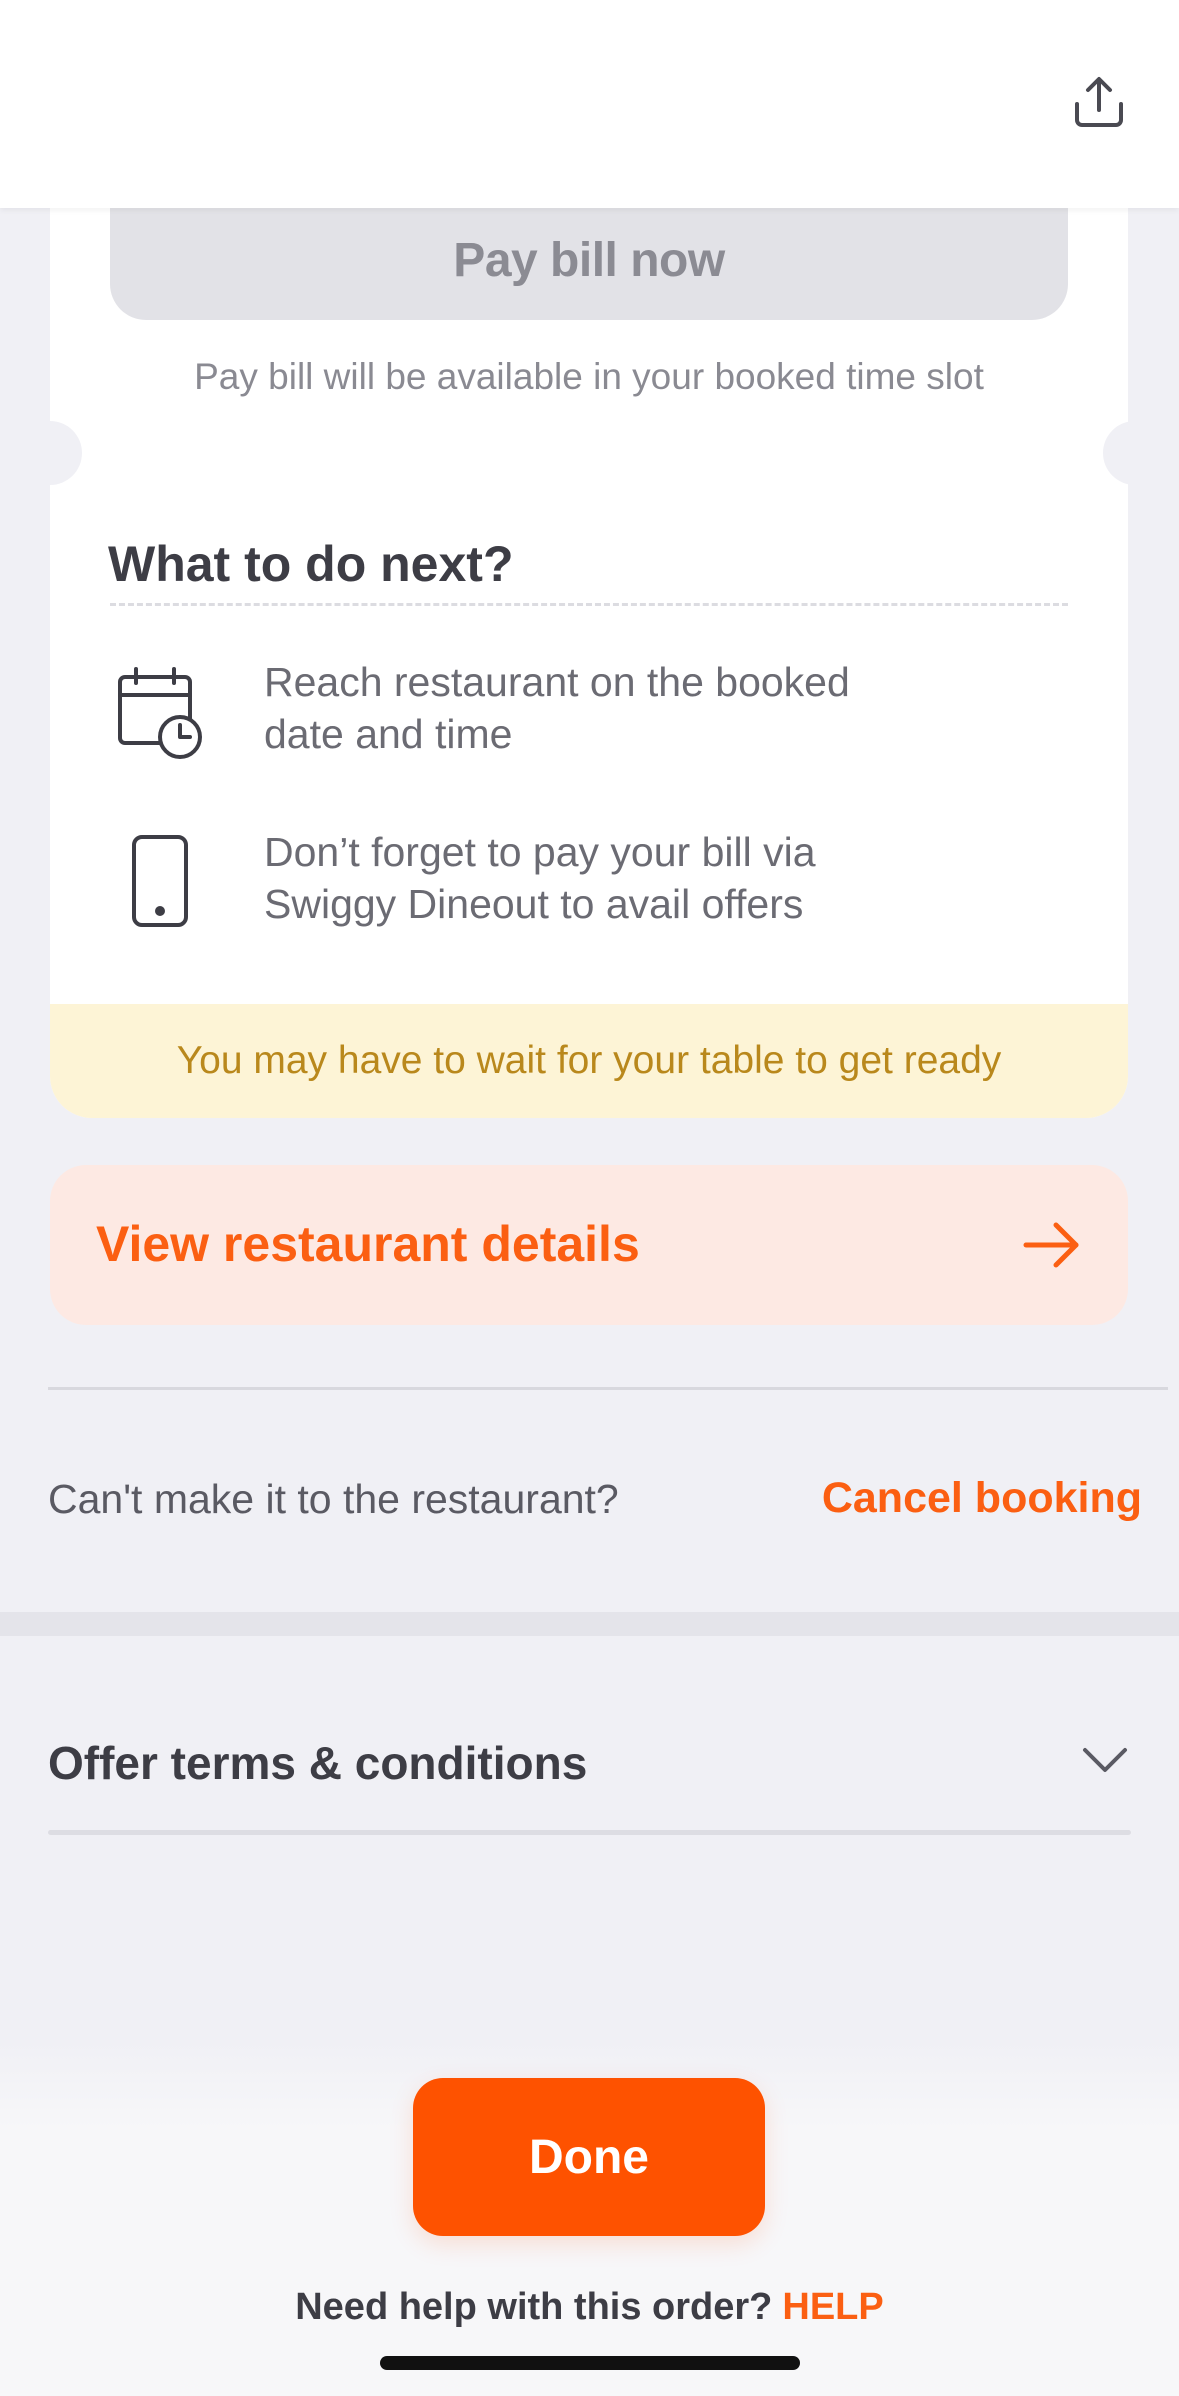 The height and width of the screenshot is (2396, 1179). What do you see at coordinates (589, 260) in the screenshot?
I see `pay-bill-button: Pay bill now` at bounding box center [589, 260].